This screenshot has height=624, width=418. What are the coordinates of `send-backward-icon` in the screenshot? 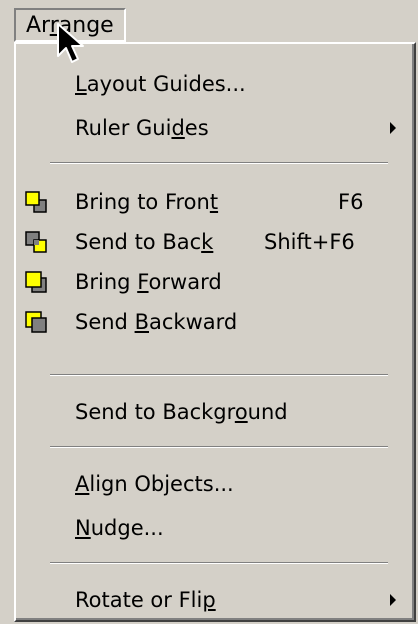 It's located at (36, 322).